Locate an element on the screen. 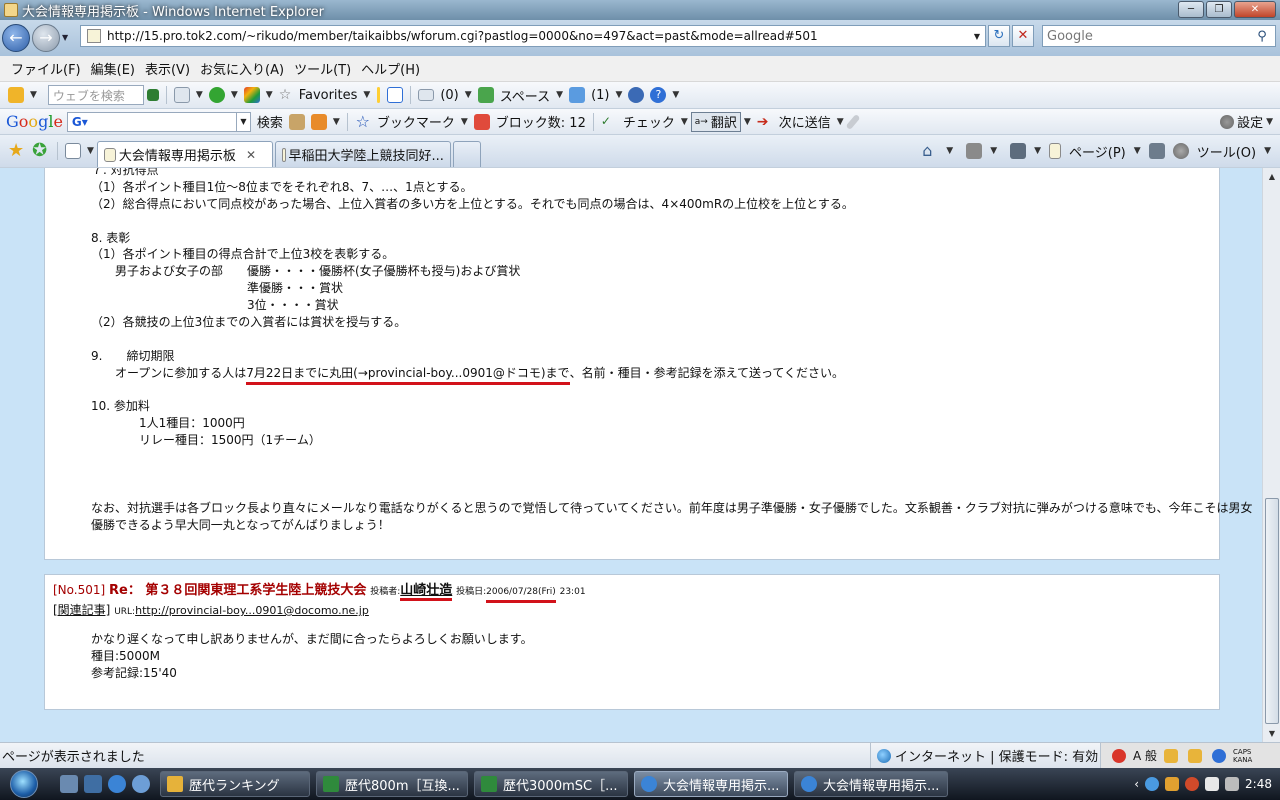 The height and width of the screenshot is (800, 1280). clock: 2:48 is located at coordinates (1258, 784).